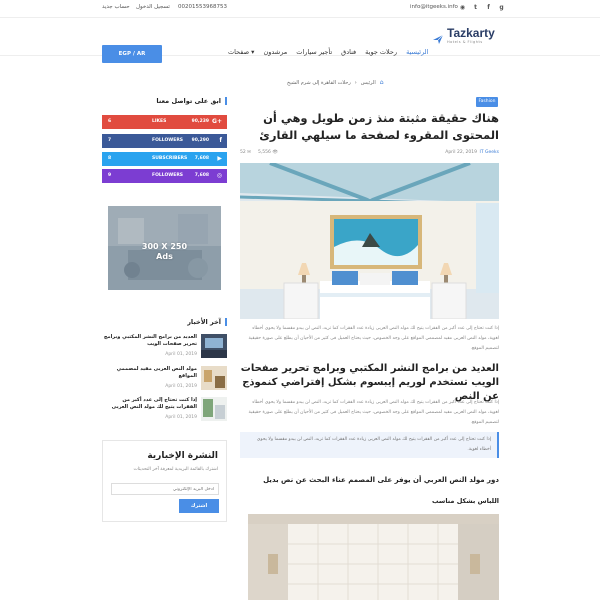 The width and height of the screenshot is (600, 600). I want to click on newsletter-email-input, so click(165, 489).